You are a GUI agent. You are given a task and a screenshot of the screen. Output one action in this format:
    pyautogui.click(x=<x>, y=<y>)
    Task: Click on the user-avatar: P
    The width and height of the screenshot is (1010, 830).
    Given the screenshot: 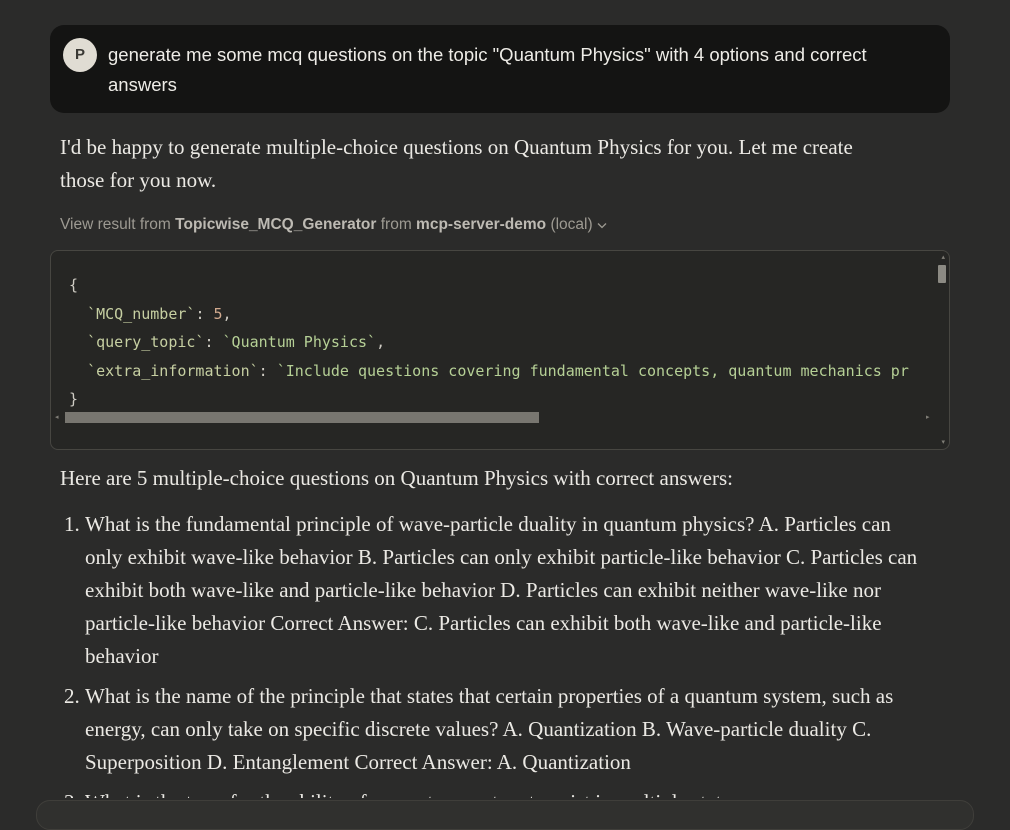 What is the action you would take?
    pyautogui.click(x=80, y=55)
    